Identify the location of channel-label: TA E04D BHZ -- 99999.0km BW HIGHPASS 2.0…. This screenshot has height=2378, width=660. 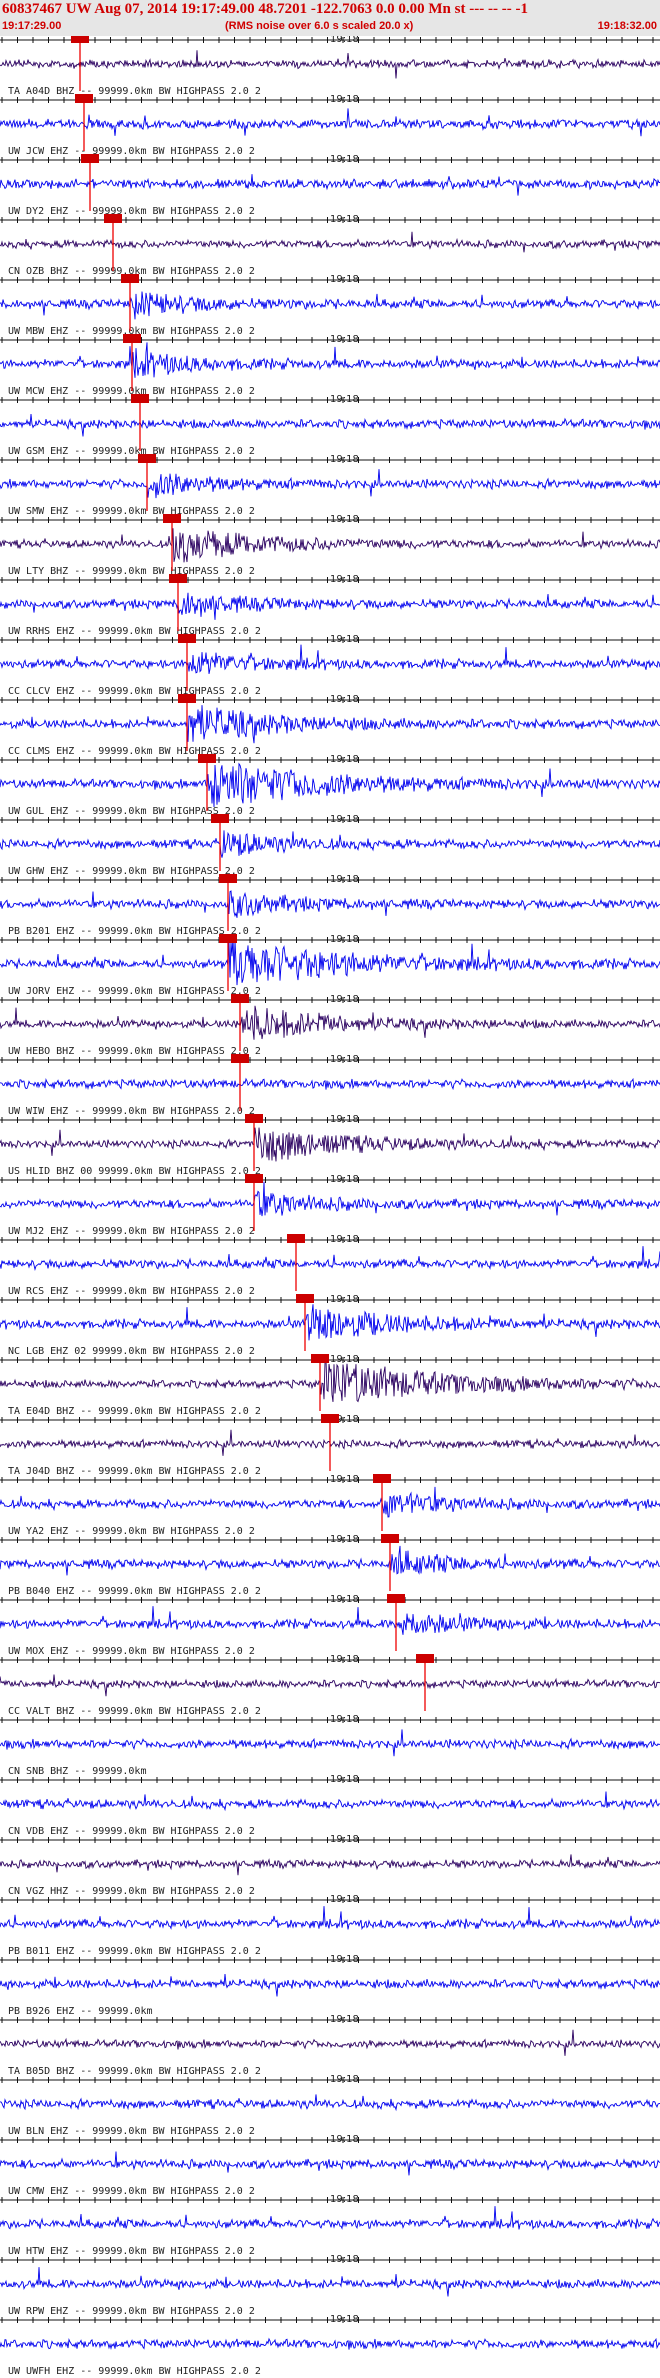
(134, 1411).